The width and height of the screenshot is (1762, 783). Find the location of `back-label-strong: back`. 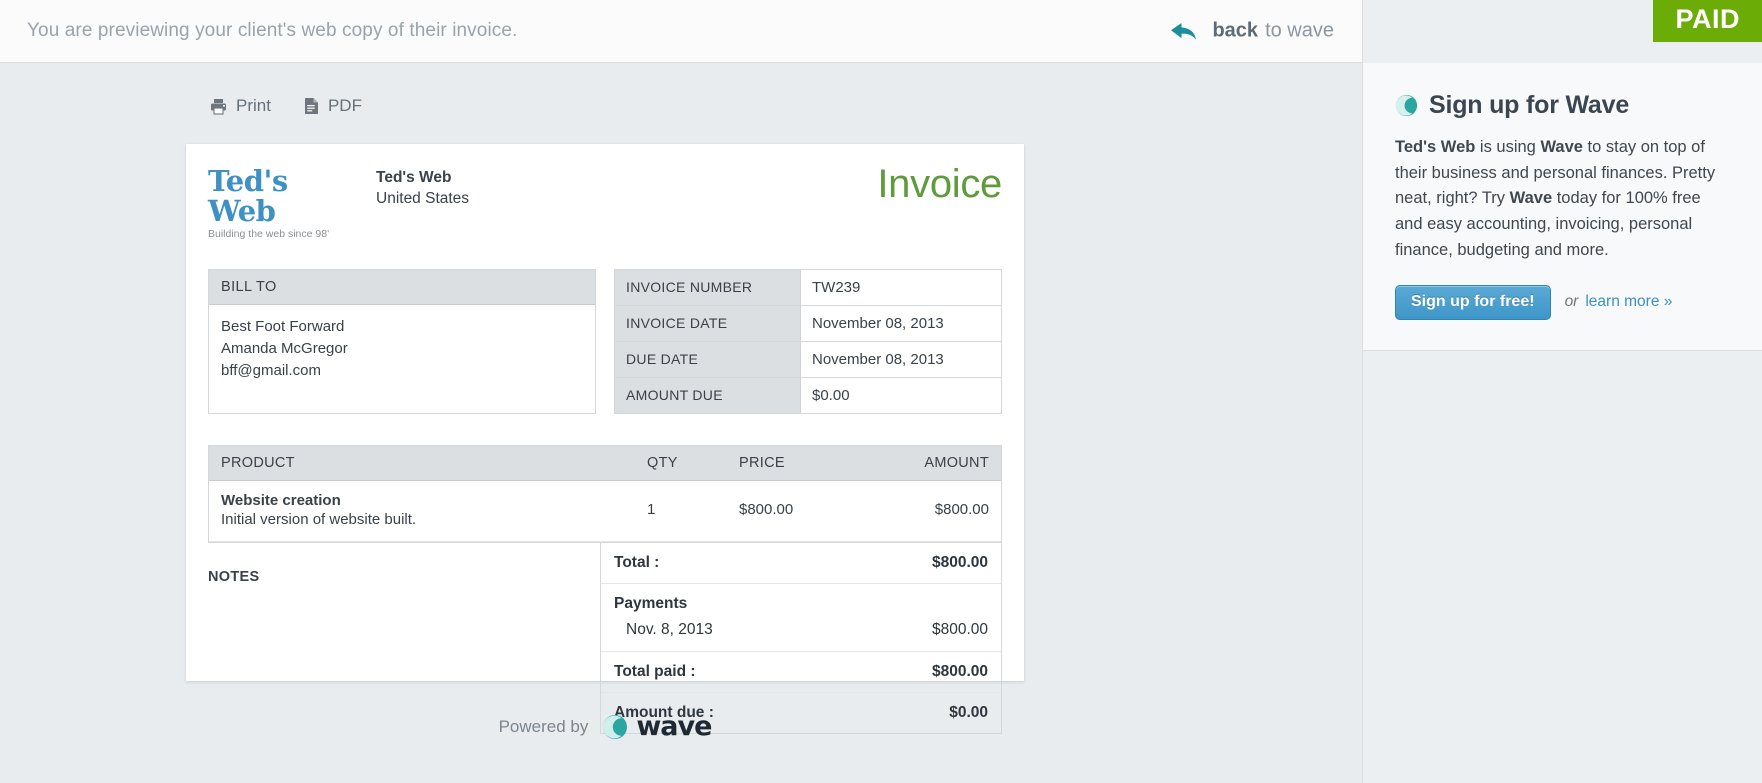

back-label-strong: back is located at coordinates (1235, 30).